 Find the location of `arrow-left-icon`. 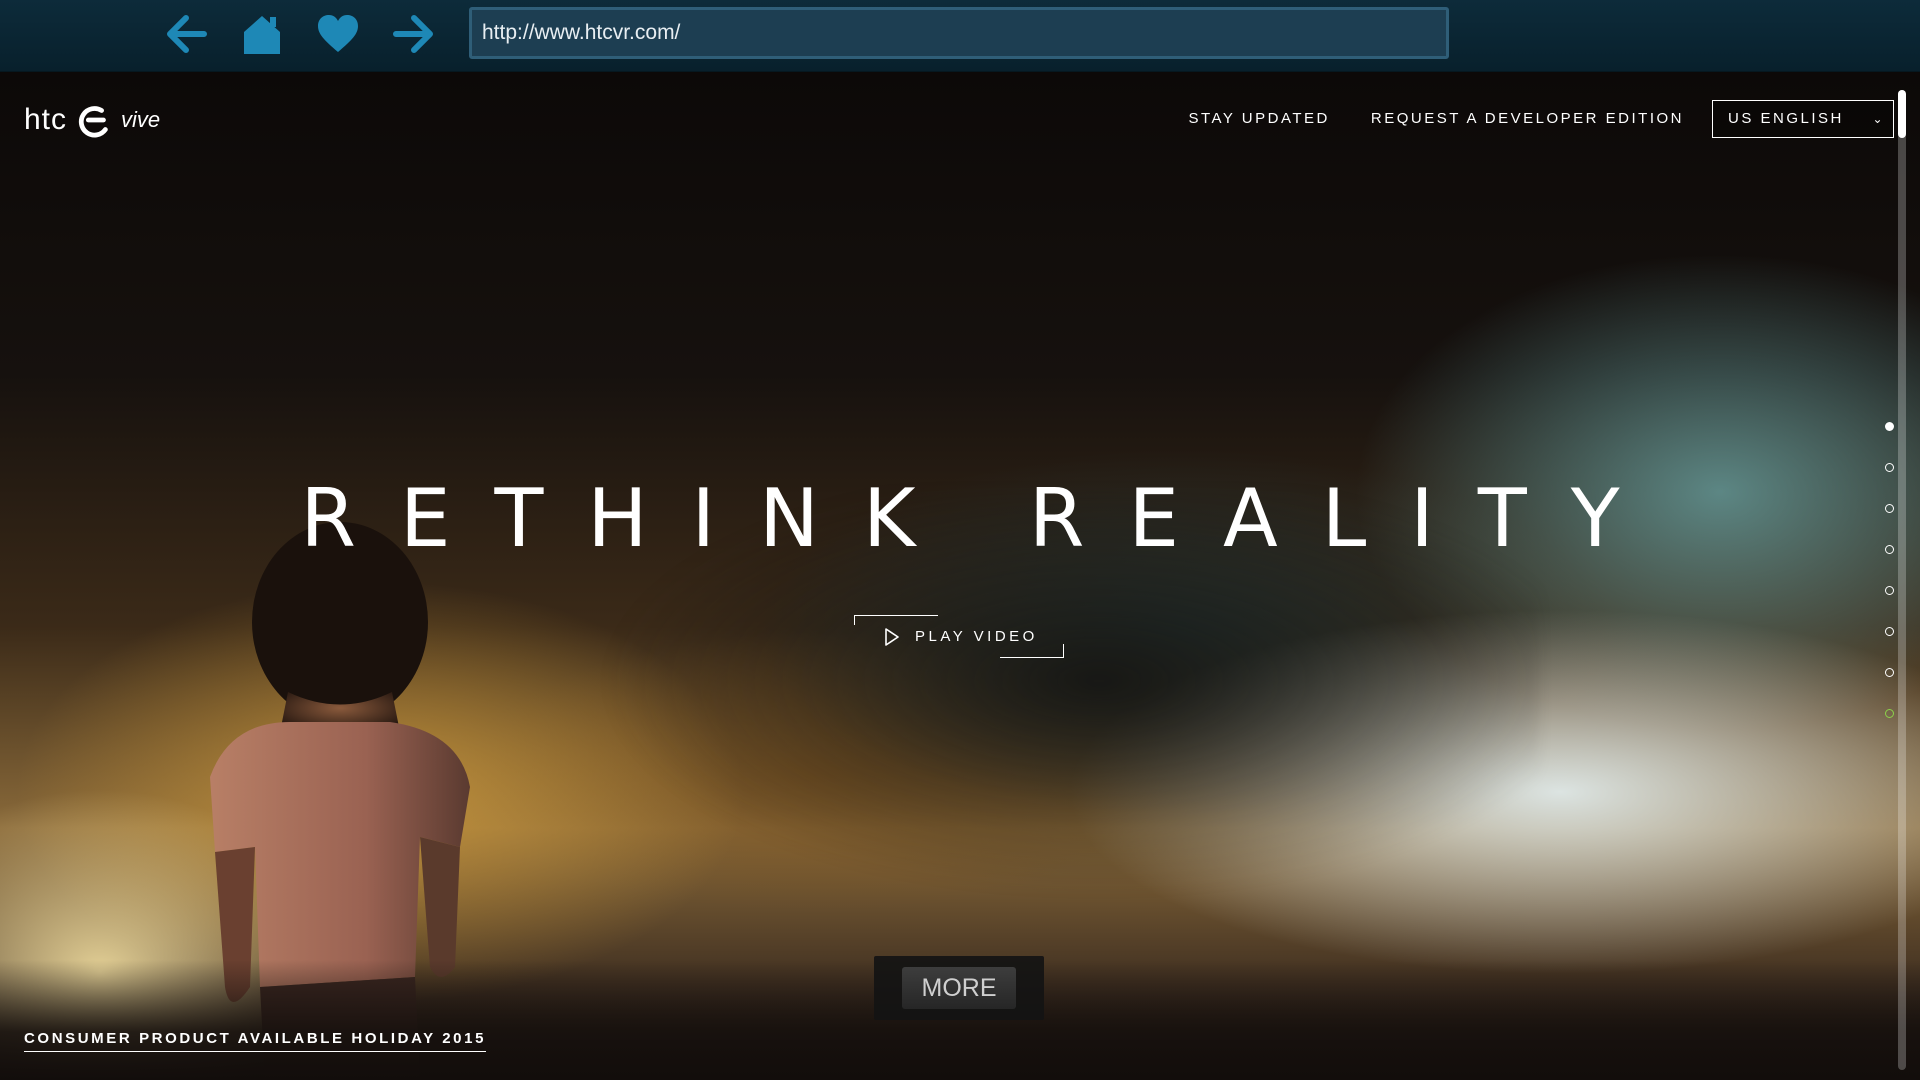

arrow-left-icon is located at coordinates (187, 34).